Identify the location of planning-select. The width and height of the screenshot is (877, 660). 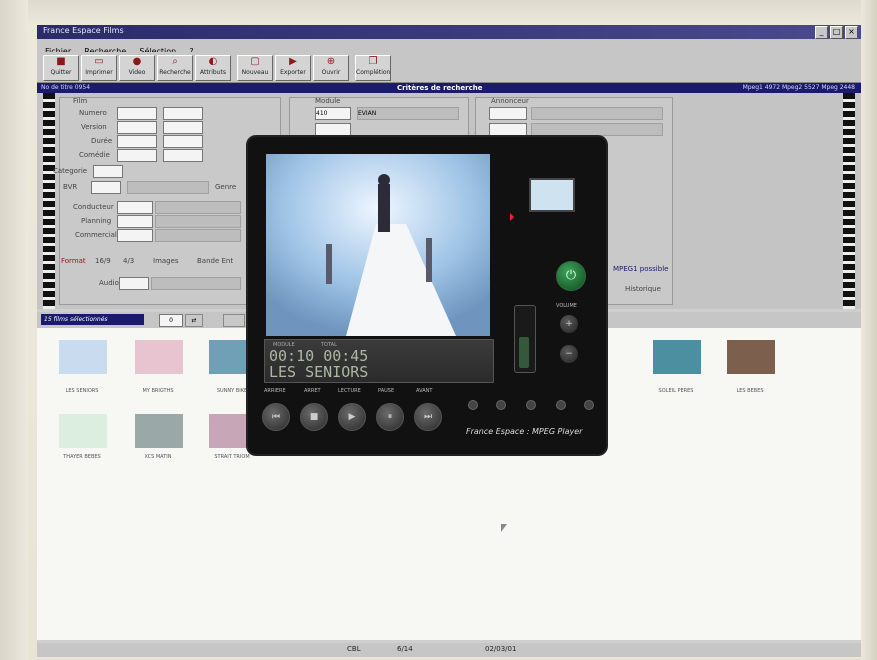
(135, 221).